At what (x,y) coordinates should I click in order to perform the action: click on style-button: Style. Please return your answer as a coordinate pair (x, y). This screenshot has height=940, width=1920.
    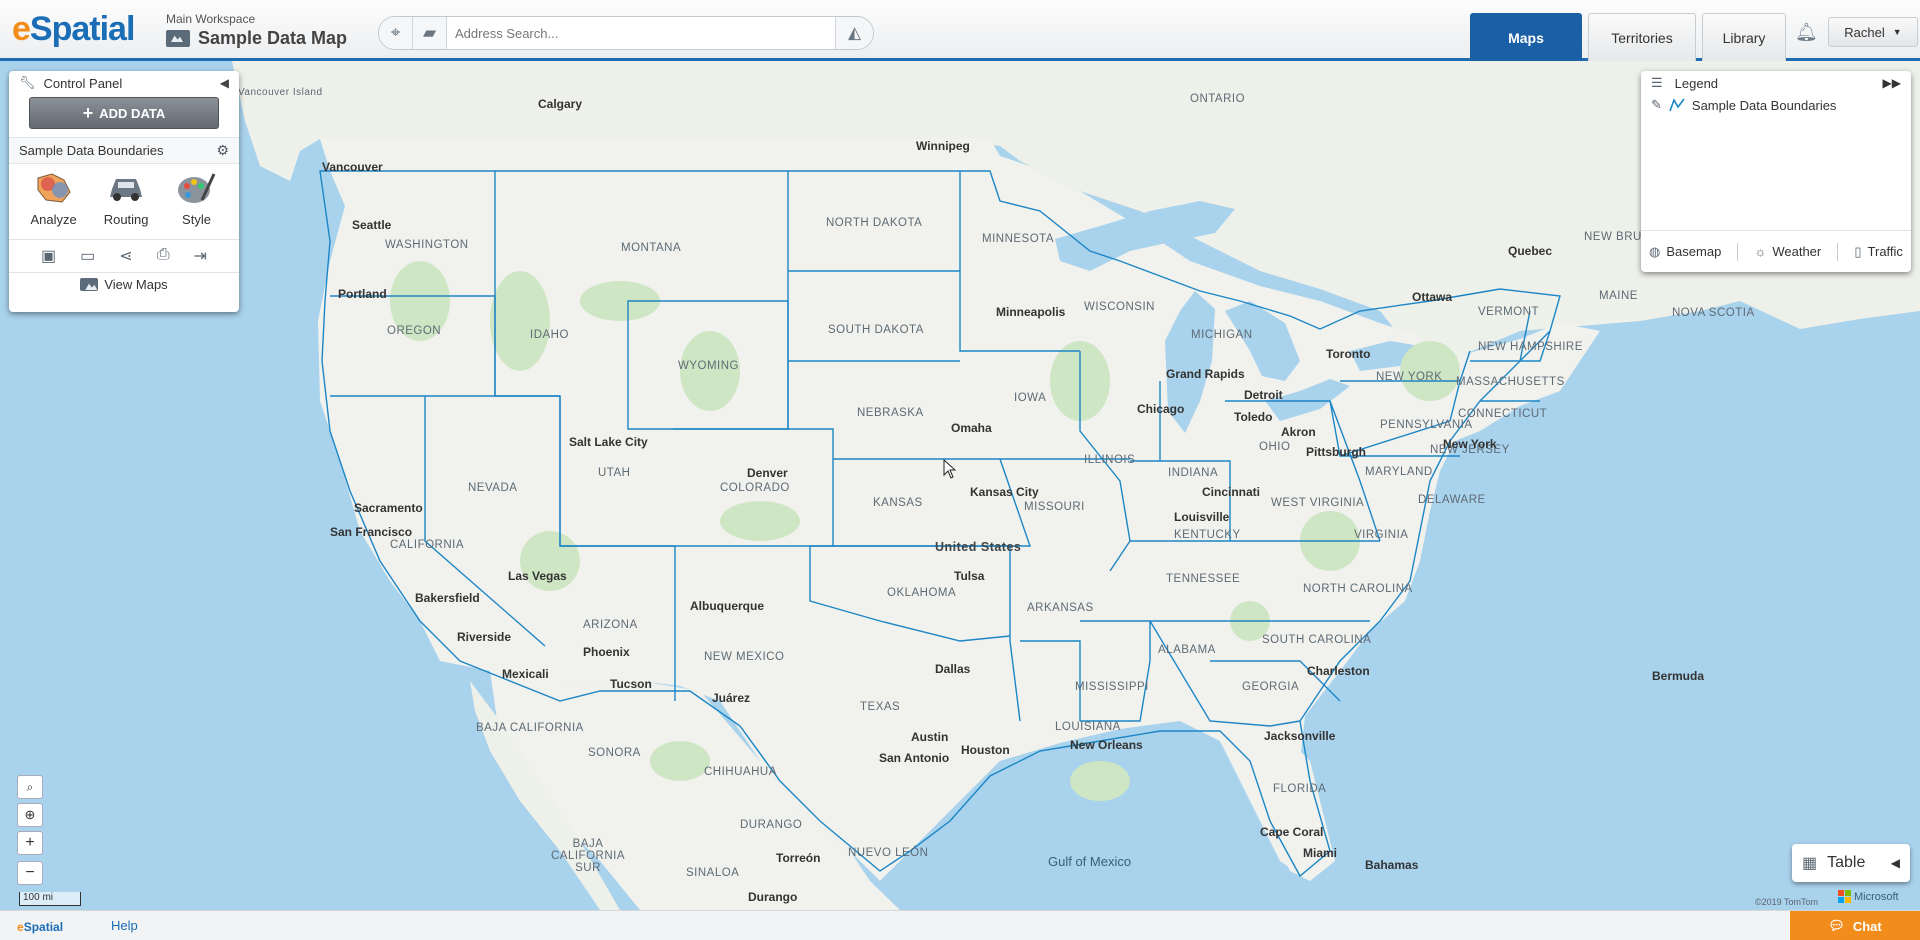
    Looking at the image, I should click on (196, 204).